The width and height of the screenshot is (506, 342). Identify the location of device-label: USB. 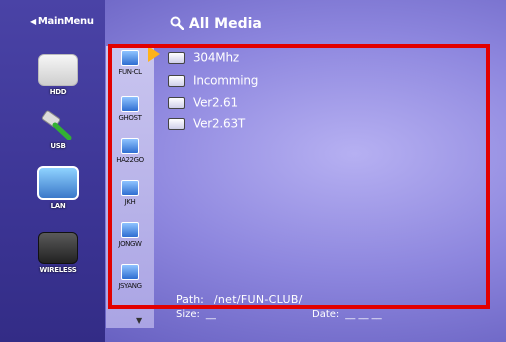
(58, 146).